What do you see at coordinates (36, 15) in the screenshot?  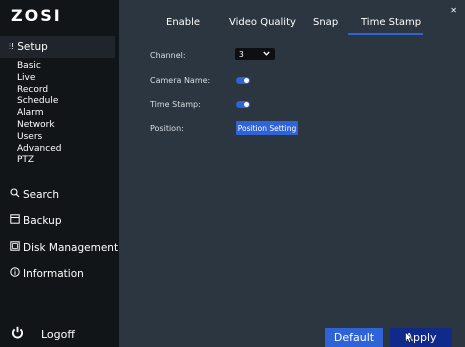 I see `brand-logo: ZOSI` at bounding box center [36, 15].